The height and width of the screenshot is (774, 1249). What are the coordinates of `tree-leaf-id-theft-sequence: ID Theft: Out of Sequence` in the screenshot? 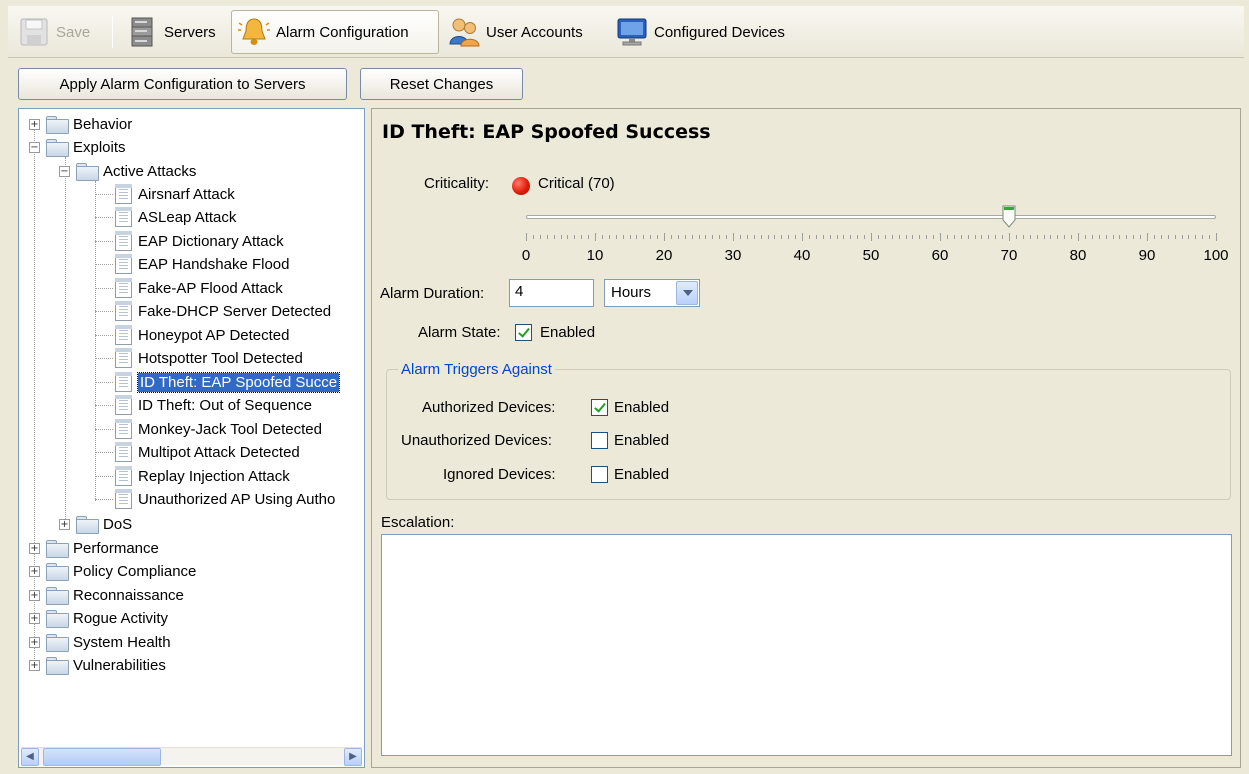 It's located at (203, 405).